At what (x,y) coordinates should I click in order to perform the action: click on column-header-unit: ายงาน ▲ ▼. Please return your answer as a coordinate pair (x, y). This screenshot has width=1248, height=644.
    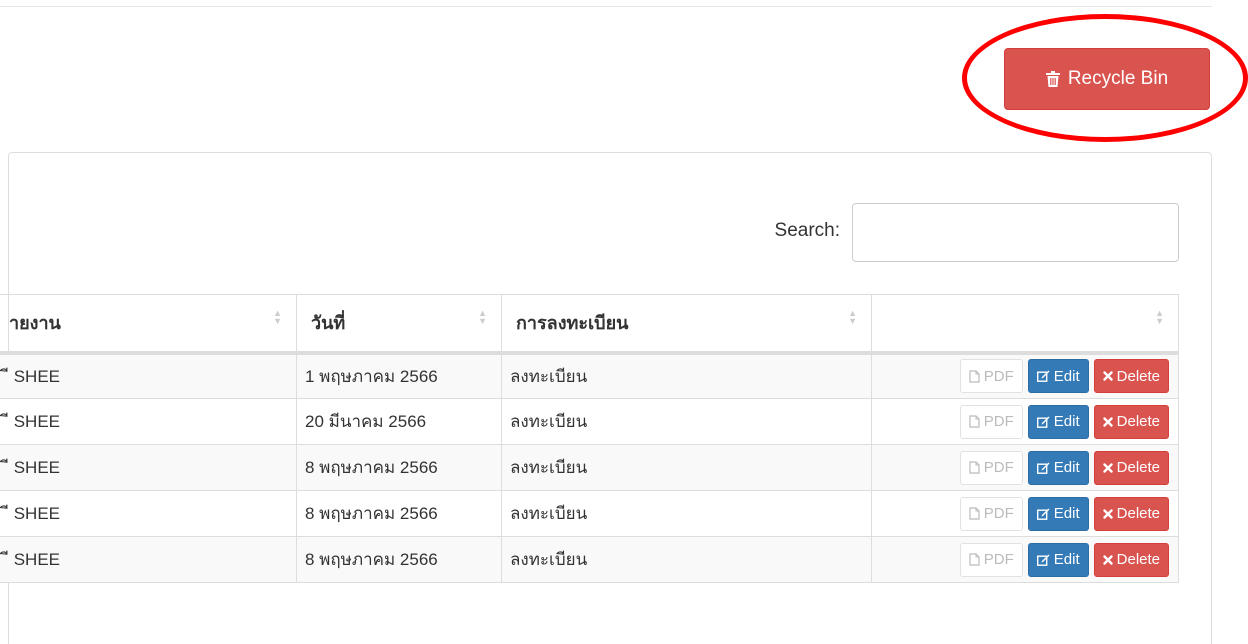
    Looking at the image, I should click on (148, 324).